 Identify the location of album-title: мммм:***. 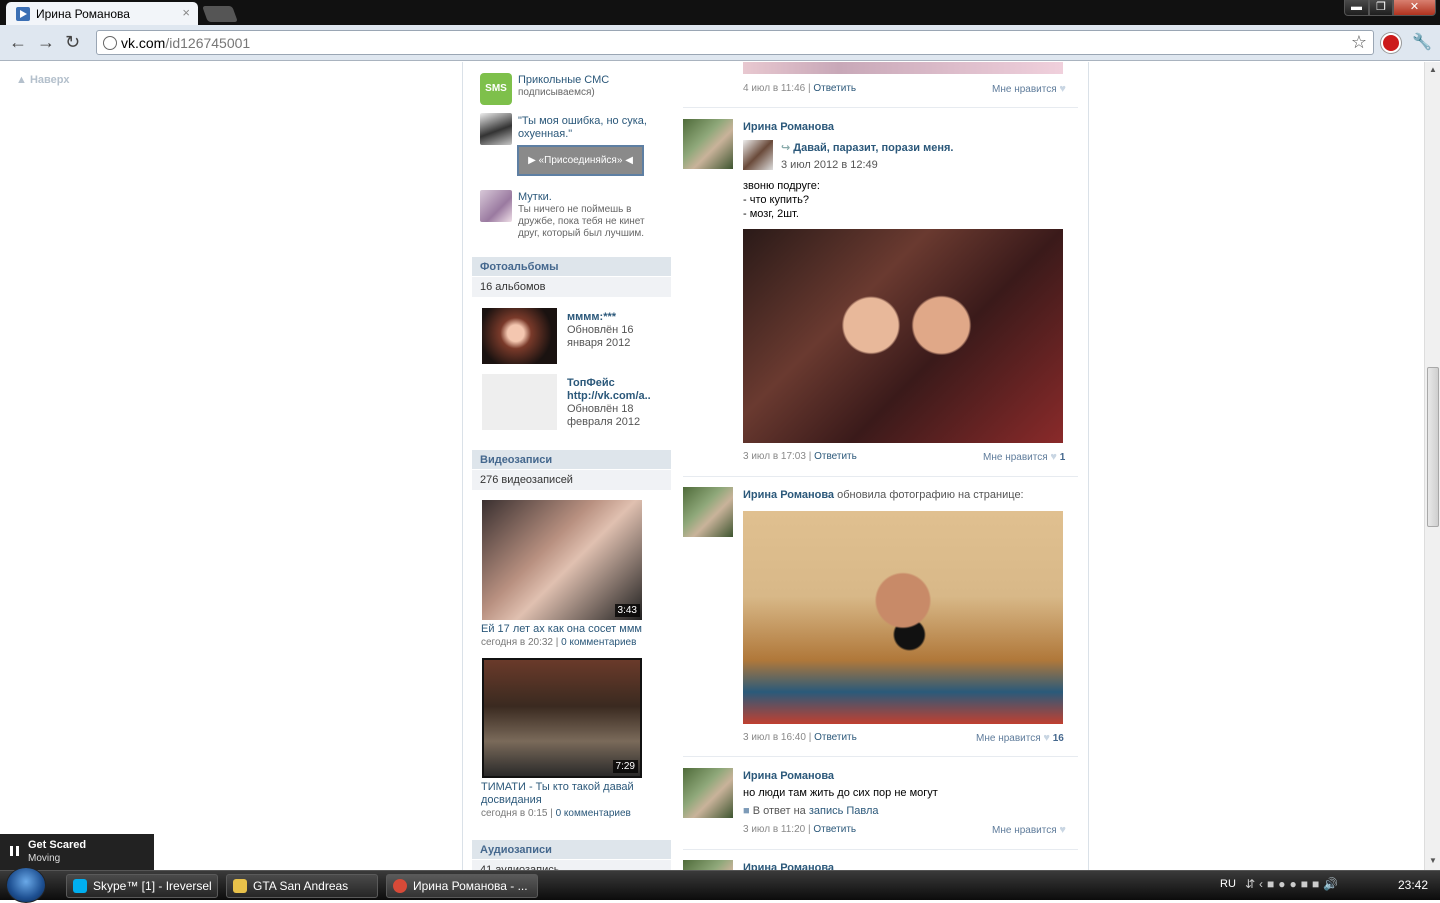
(591, 317).